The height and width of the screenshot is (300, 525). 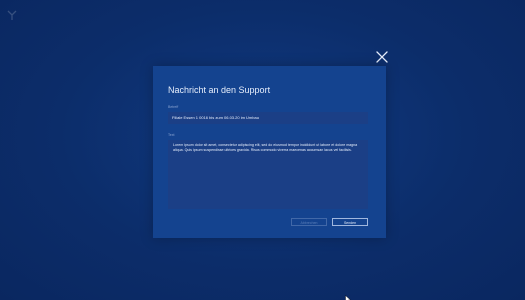 What do you see at coordinates (219, 90) in the screenshot?
I see `dialog-title: Nachricht an den Support` at bounding box center [219, 90].